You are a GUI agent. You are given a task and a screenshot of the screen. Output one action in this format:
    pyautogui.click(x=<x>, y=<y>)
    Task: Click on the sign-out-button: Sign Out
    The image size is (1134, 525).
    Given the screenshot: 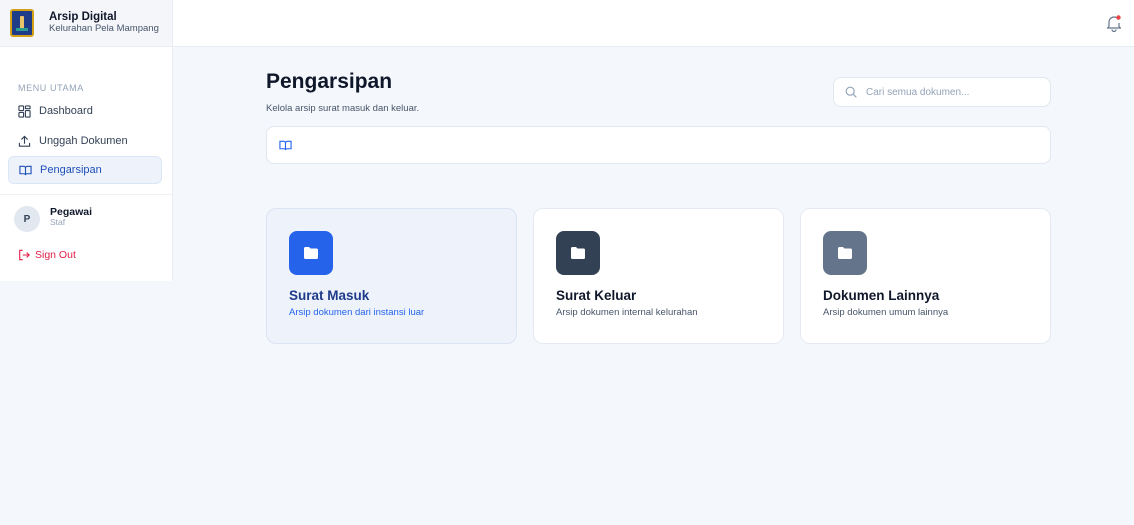 What is the action you would take?
    pyautogui.click(x=47, y=255)
    